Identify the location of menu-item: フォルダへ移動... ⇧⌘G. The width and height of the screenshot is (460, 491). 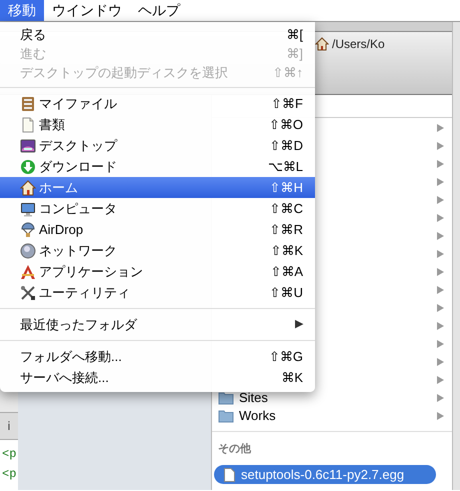
(157, 356).